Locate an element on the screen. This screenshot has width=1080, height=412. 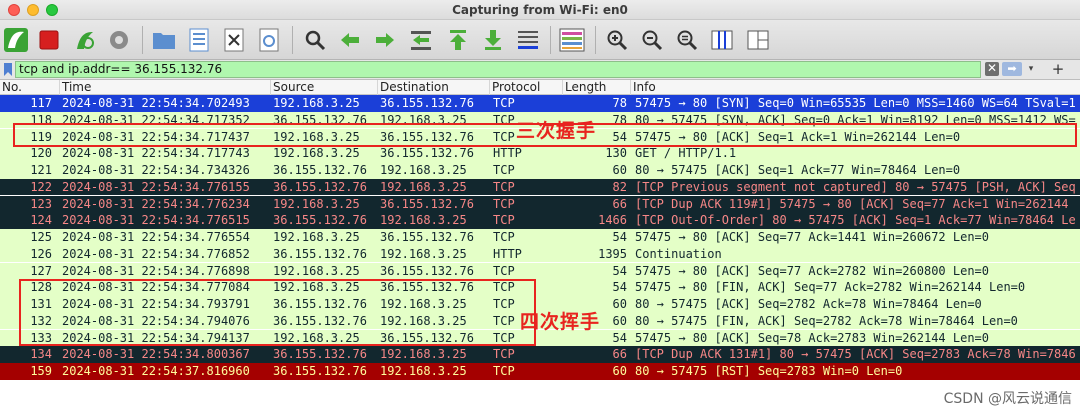
go-back-icon is located at coordinates (350, 40).